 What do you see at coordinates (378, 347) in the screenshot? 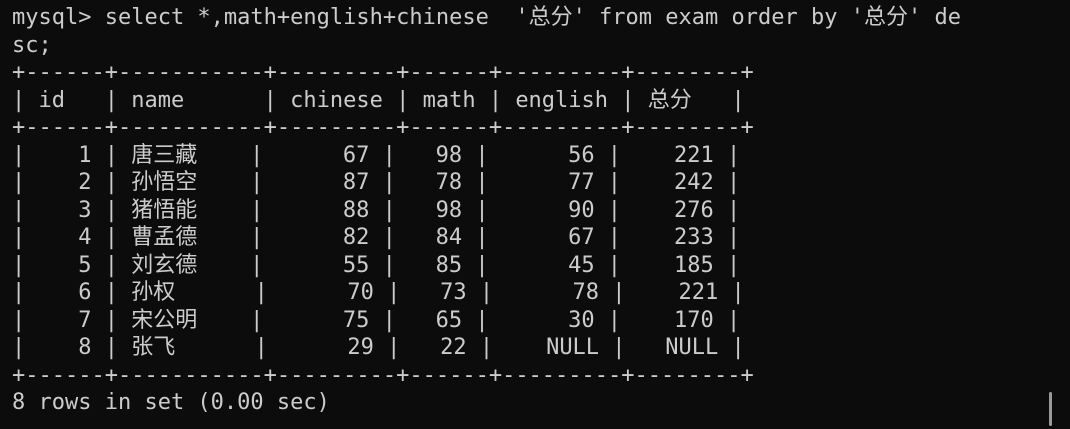
I see `table-row: | 8 | 张飞 | 29 | 22 | NULL | NULL |` at bounding box center [378, 347].